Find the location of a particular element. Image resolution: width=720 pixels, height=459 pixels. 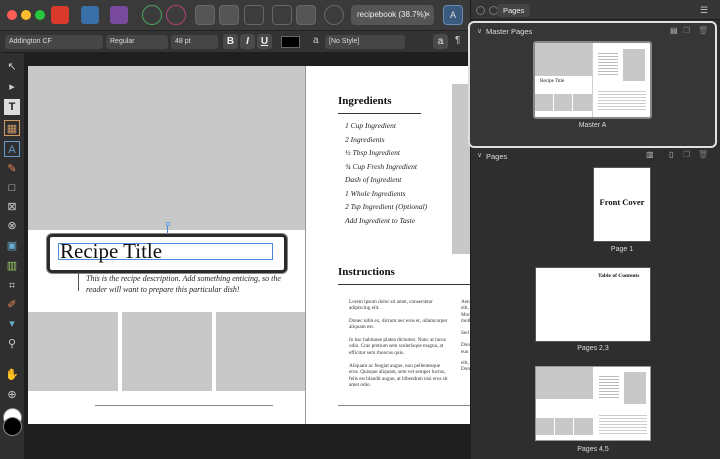

move-tool-icon: ↖ is located at coordinates (12, 67).